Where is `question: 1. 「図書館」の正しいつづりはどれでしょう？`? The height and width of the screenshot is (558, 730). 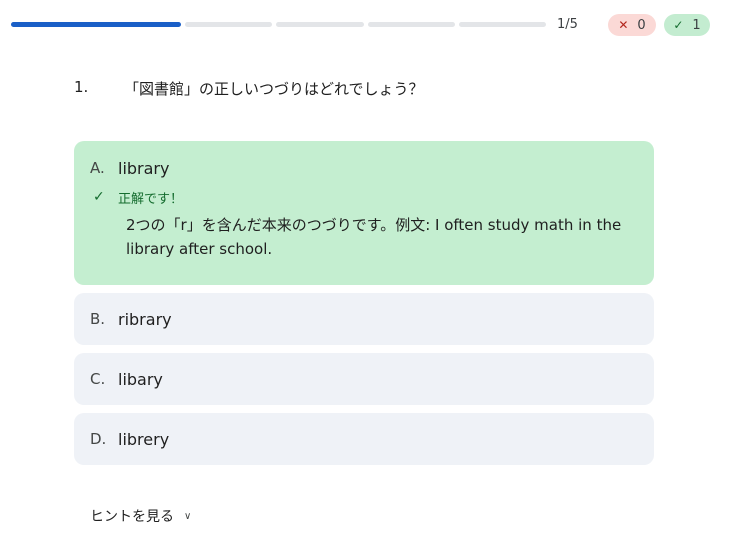
question: 1. 「図書館」の正しいつづりはどれでしょう？ is located at coordinates (249, 88).